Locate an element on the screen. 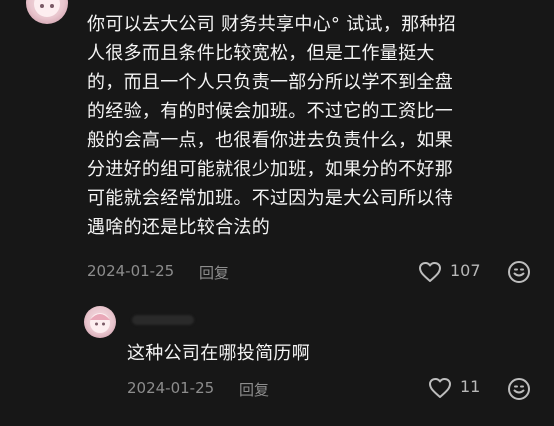 The height and width of the screenshot is (426, 554). comment-line: 你可以去大公司 财务共享中心° 试试，那种招 is located at coordinates (272, 24).